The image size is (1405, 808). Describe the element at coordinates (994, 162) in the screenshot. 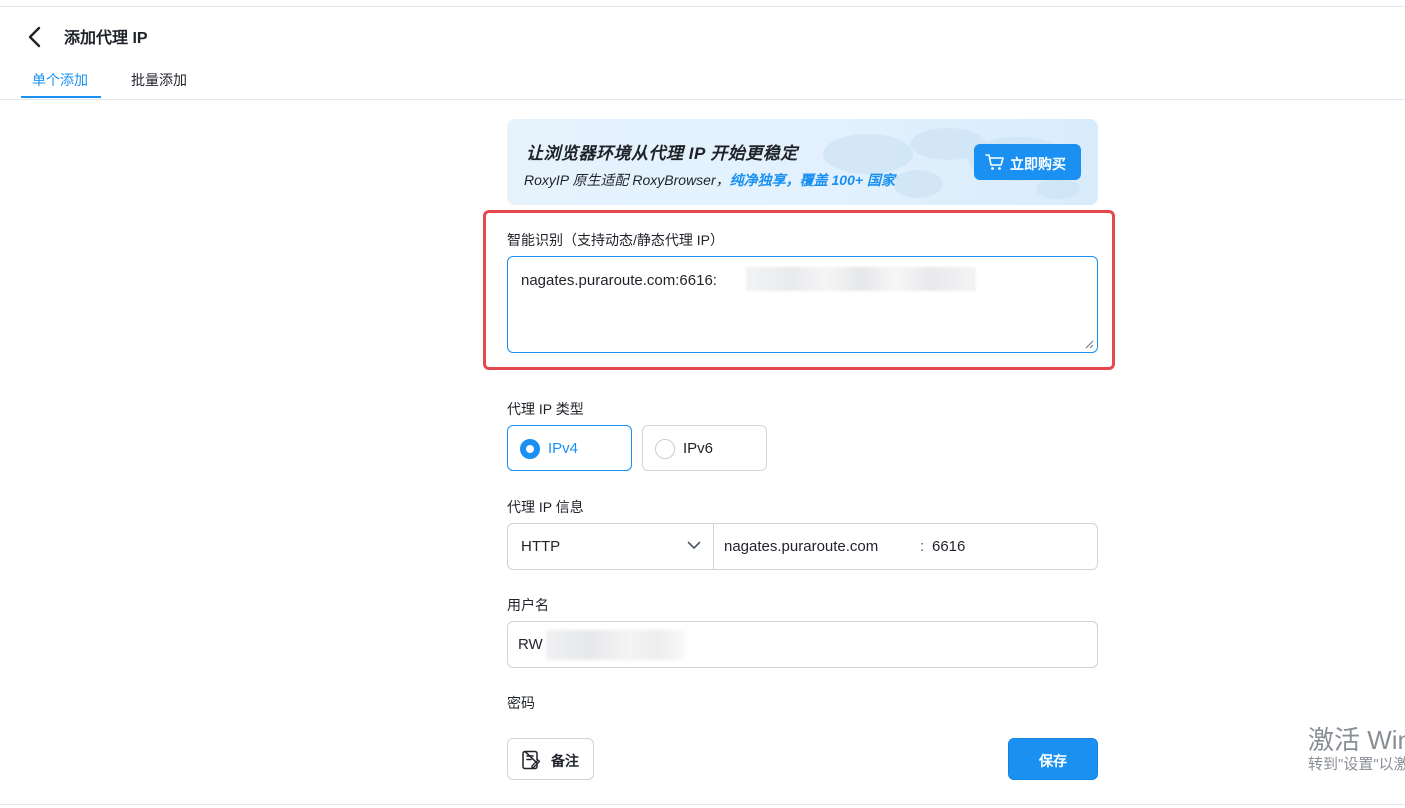

I see `cart-icon` at that location.